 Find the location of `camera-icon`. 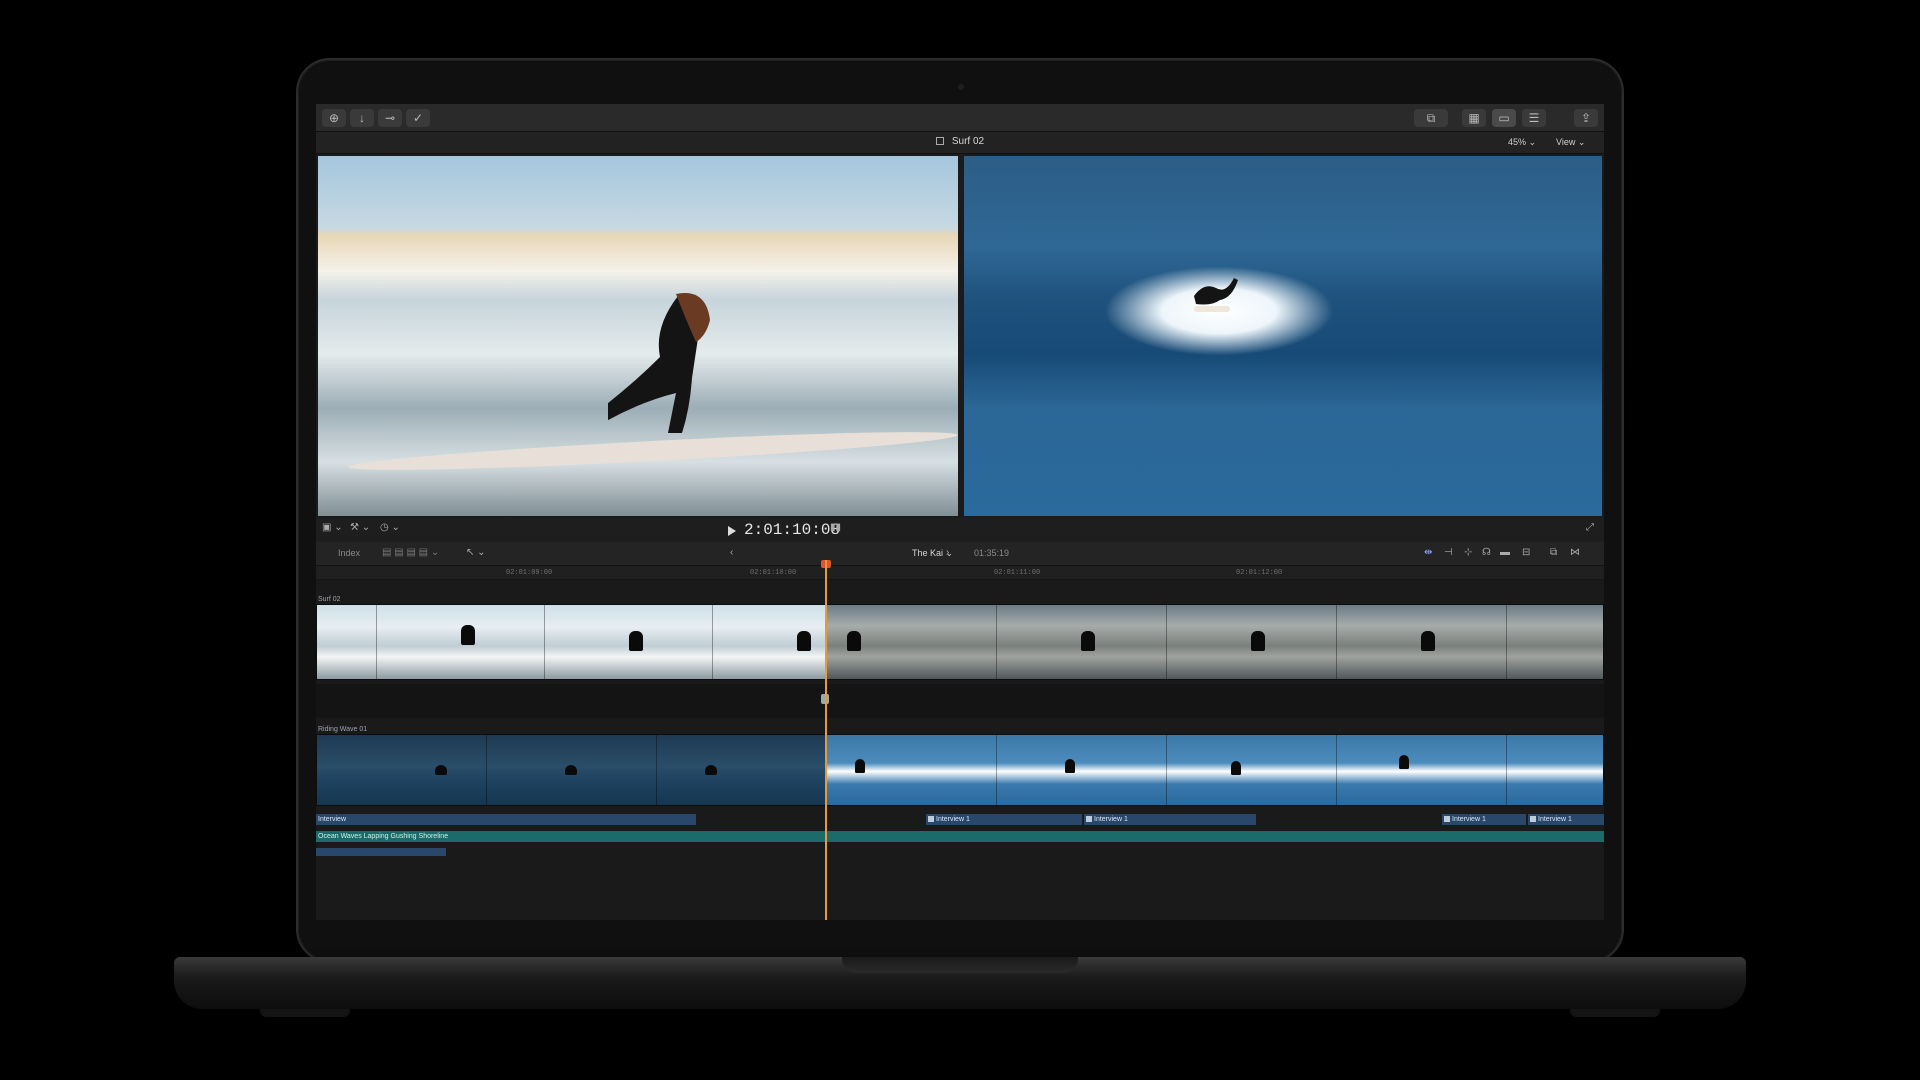

camera-icon is located at coordinates (961, 87).